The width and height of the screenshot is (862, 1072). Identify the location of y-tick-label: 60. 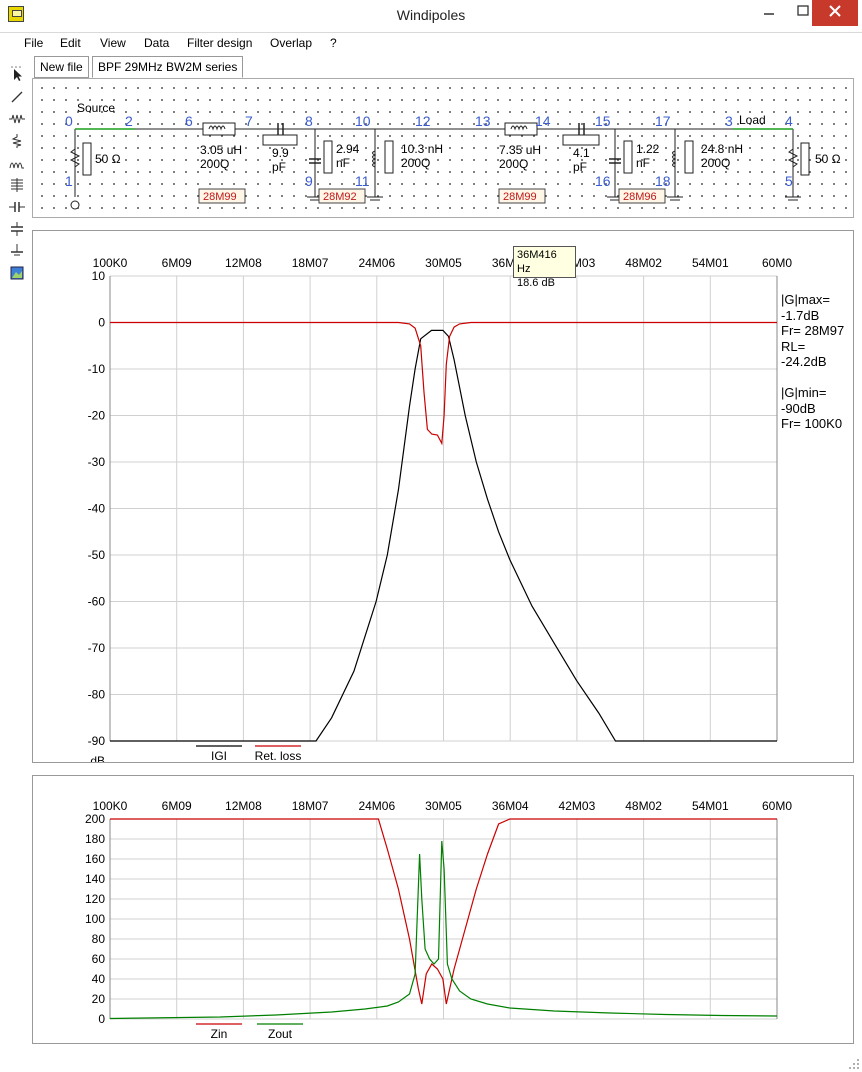
(99, 959).